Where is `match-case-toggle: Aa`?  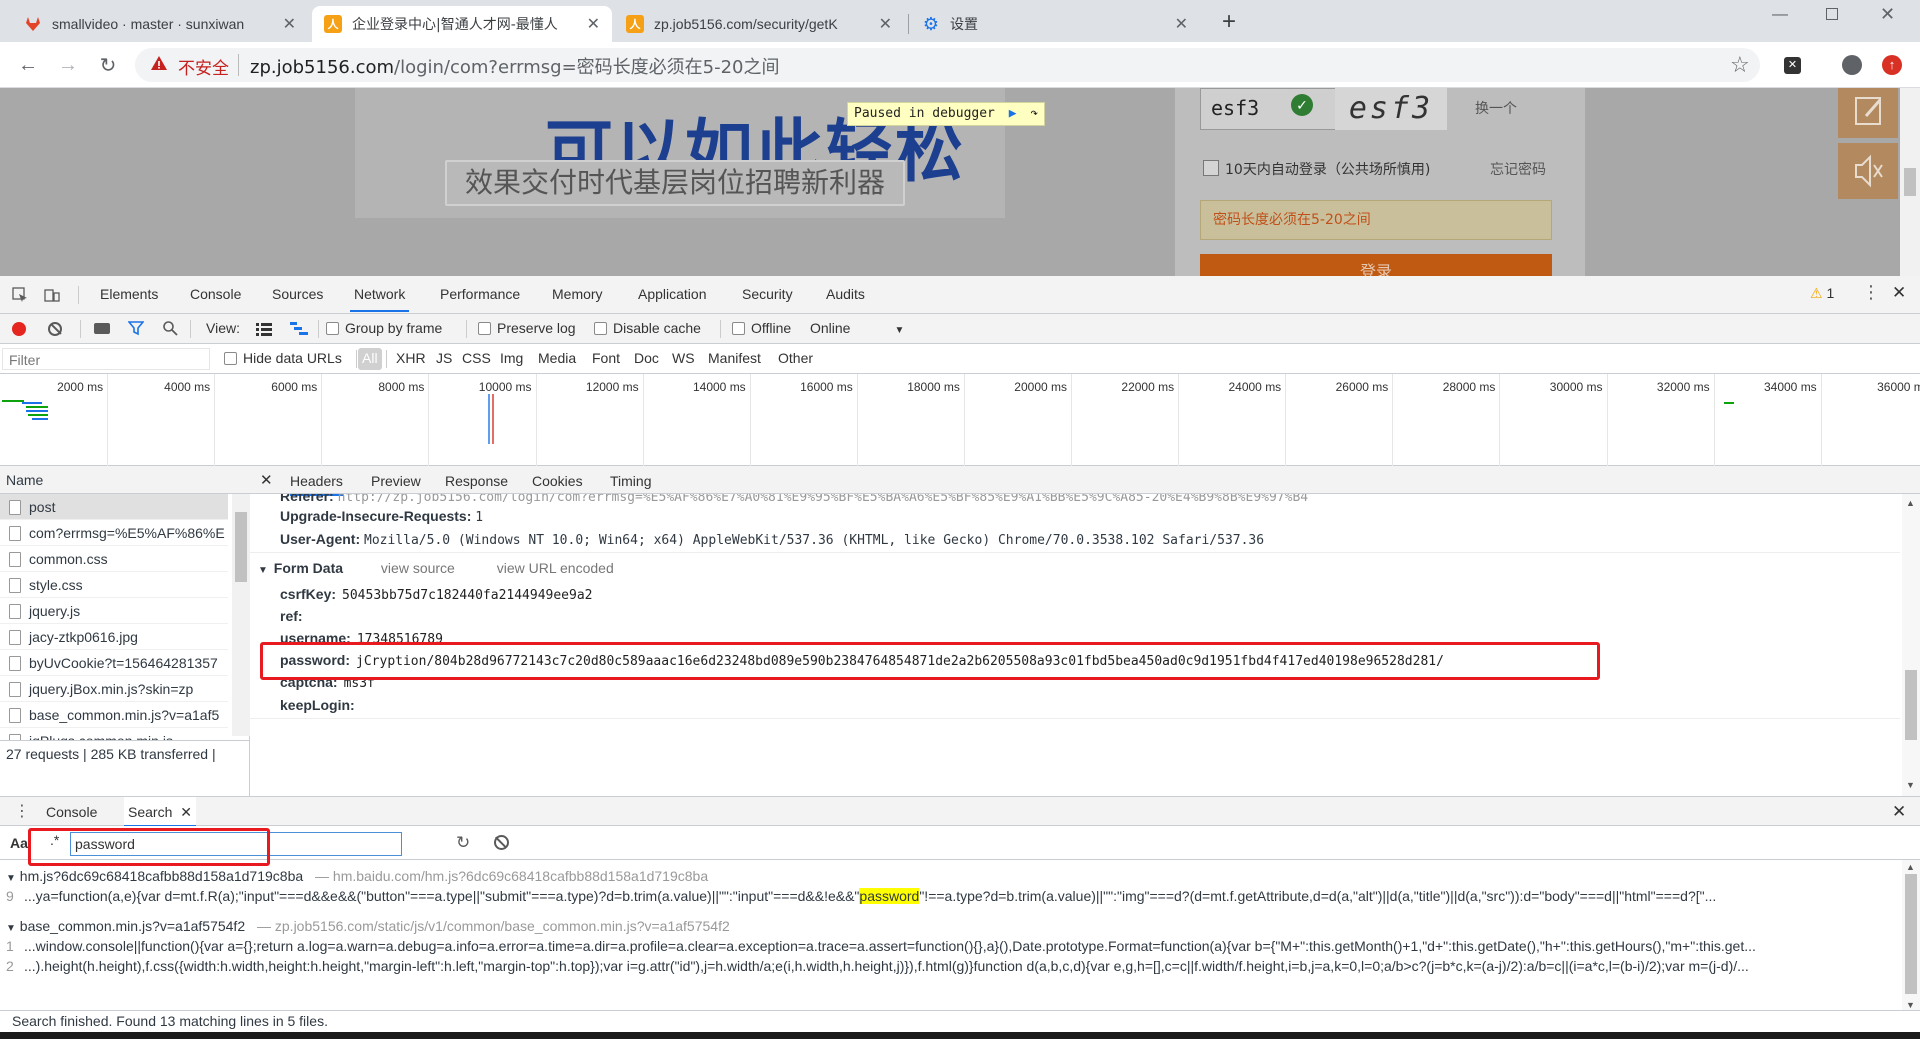
match-case-toggle: Aa is located at coordinates (19, 843).